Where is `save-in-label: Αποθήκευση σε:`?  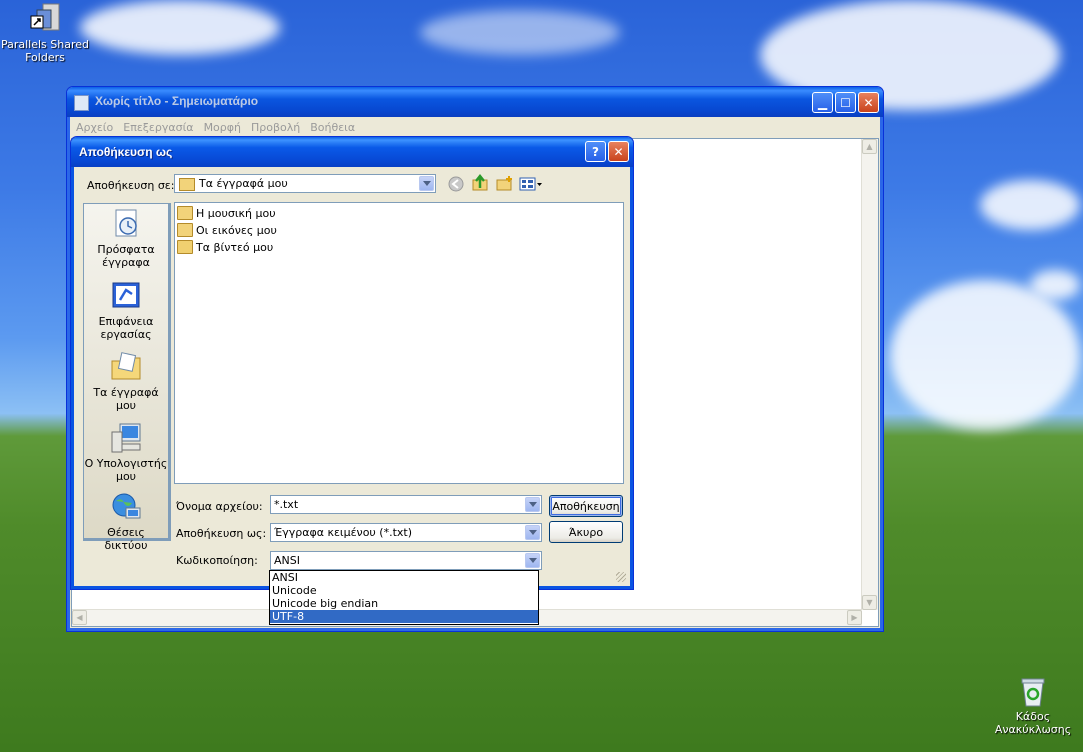 save-in-label: Αποθήκευση σε: is located at coordinates (131, 185).